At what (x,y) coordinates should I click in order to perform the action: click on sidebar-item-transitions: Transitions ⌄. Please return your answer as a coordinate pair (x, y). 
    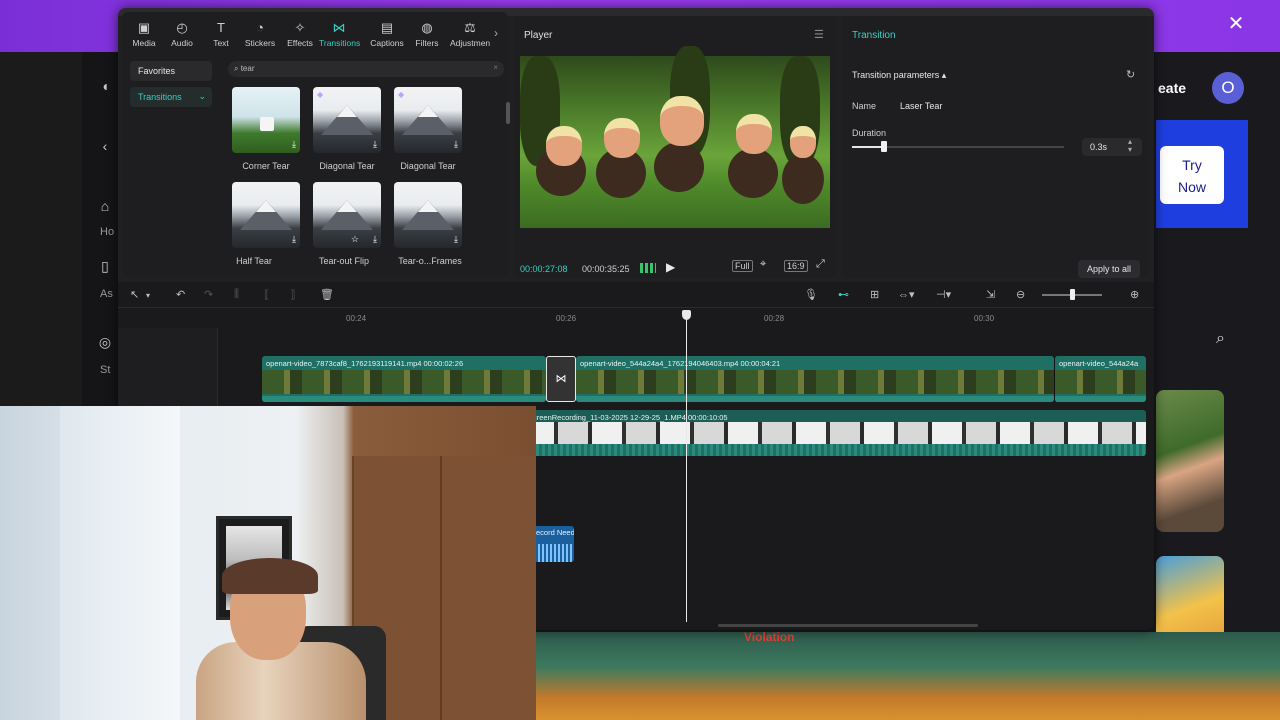
    Looking at the image, I should click on (171, 97).